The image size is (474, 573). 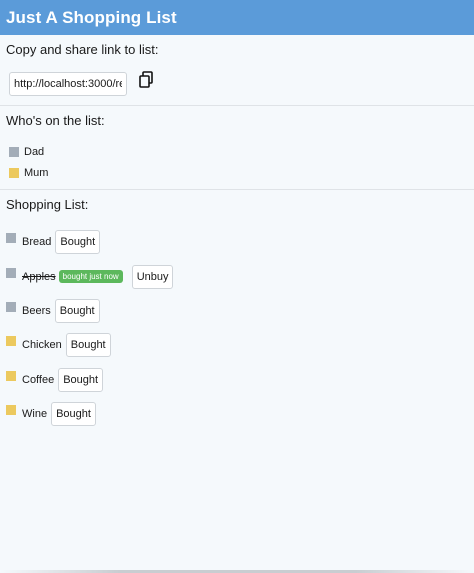 What do you see at coordinates (237, 17) in the screenshot?
I see `app-header: Just A Shopping List` at bounding box center [237, 17].